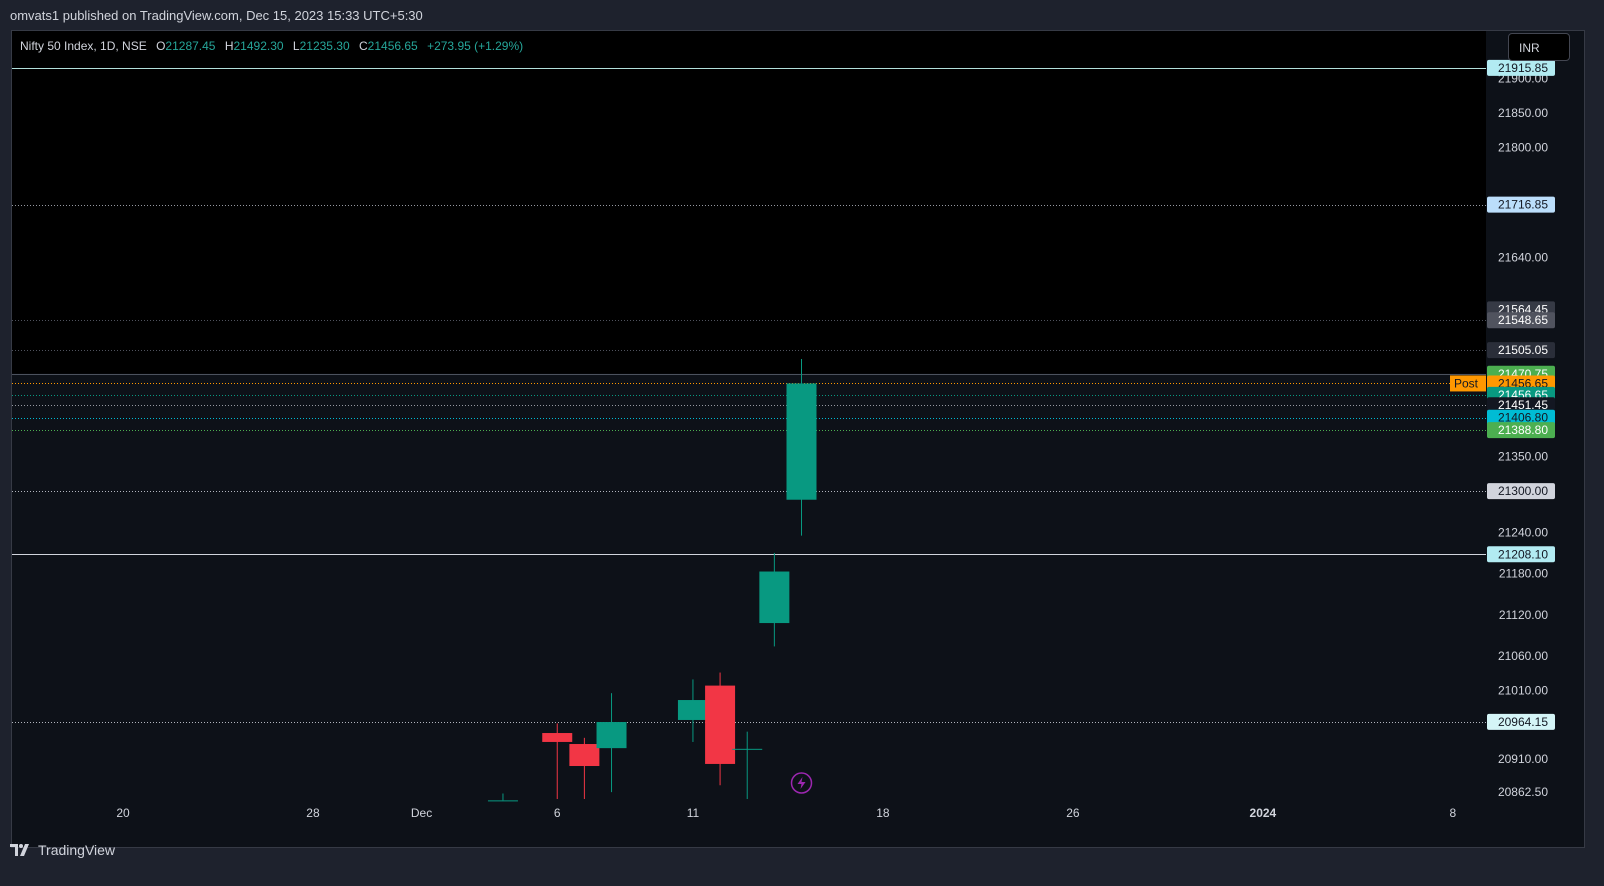  Describe the element at coordinates (313, 813) in the screenshot. I see `x-tick-label-1: 28` at that location.